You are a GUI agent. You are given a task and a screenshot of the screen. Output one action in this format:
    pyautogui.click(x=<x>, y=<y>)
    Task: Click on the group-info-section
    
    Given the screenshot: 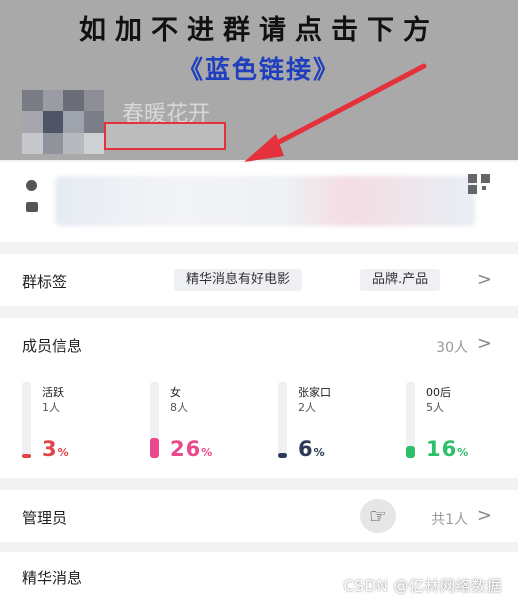 What is the action you would take?
    pyautogui.click(x=259, y=202)
    